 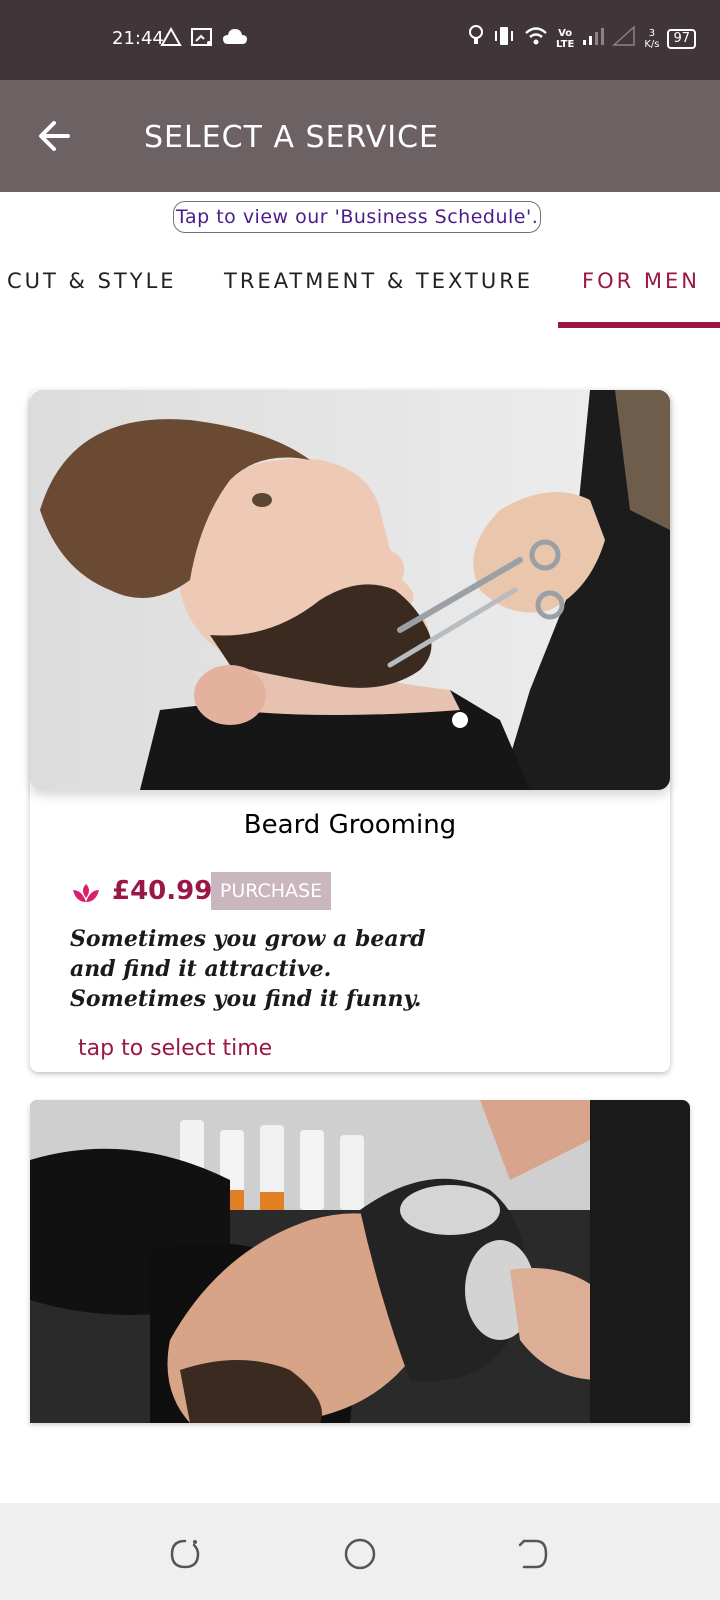 What do you see at coordinates (681, 38) in the screenshot?
I see `battery-indicator: 97` at bounding box center [681, 38].